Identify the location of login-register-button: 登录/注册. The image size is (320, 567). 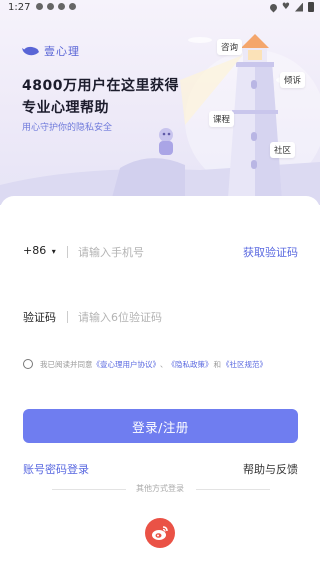
(160, 426).